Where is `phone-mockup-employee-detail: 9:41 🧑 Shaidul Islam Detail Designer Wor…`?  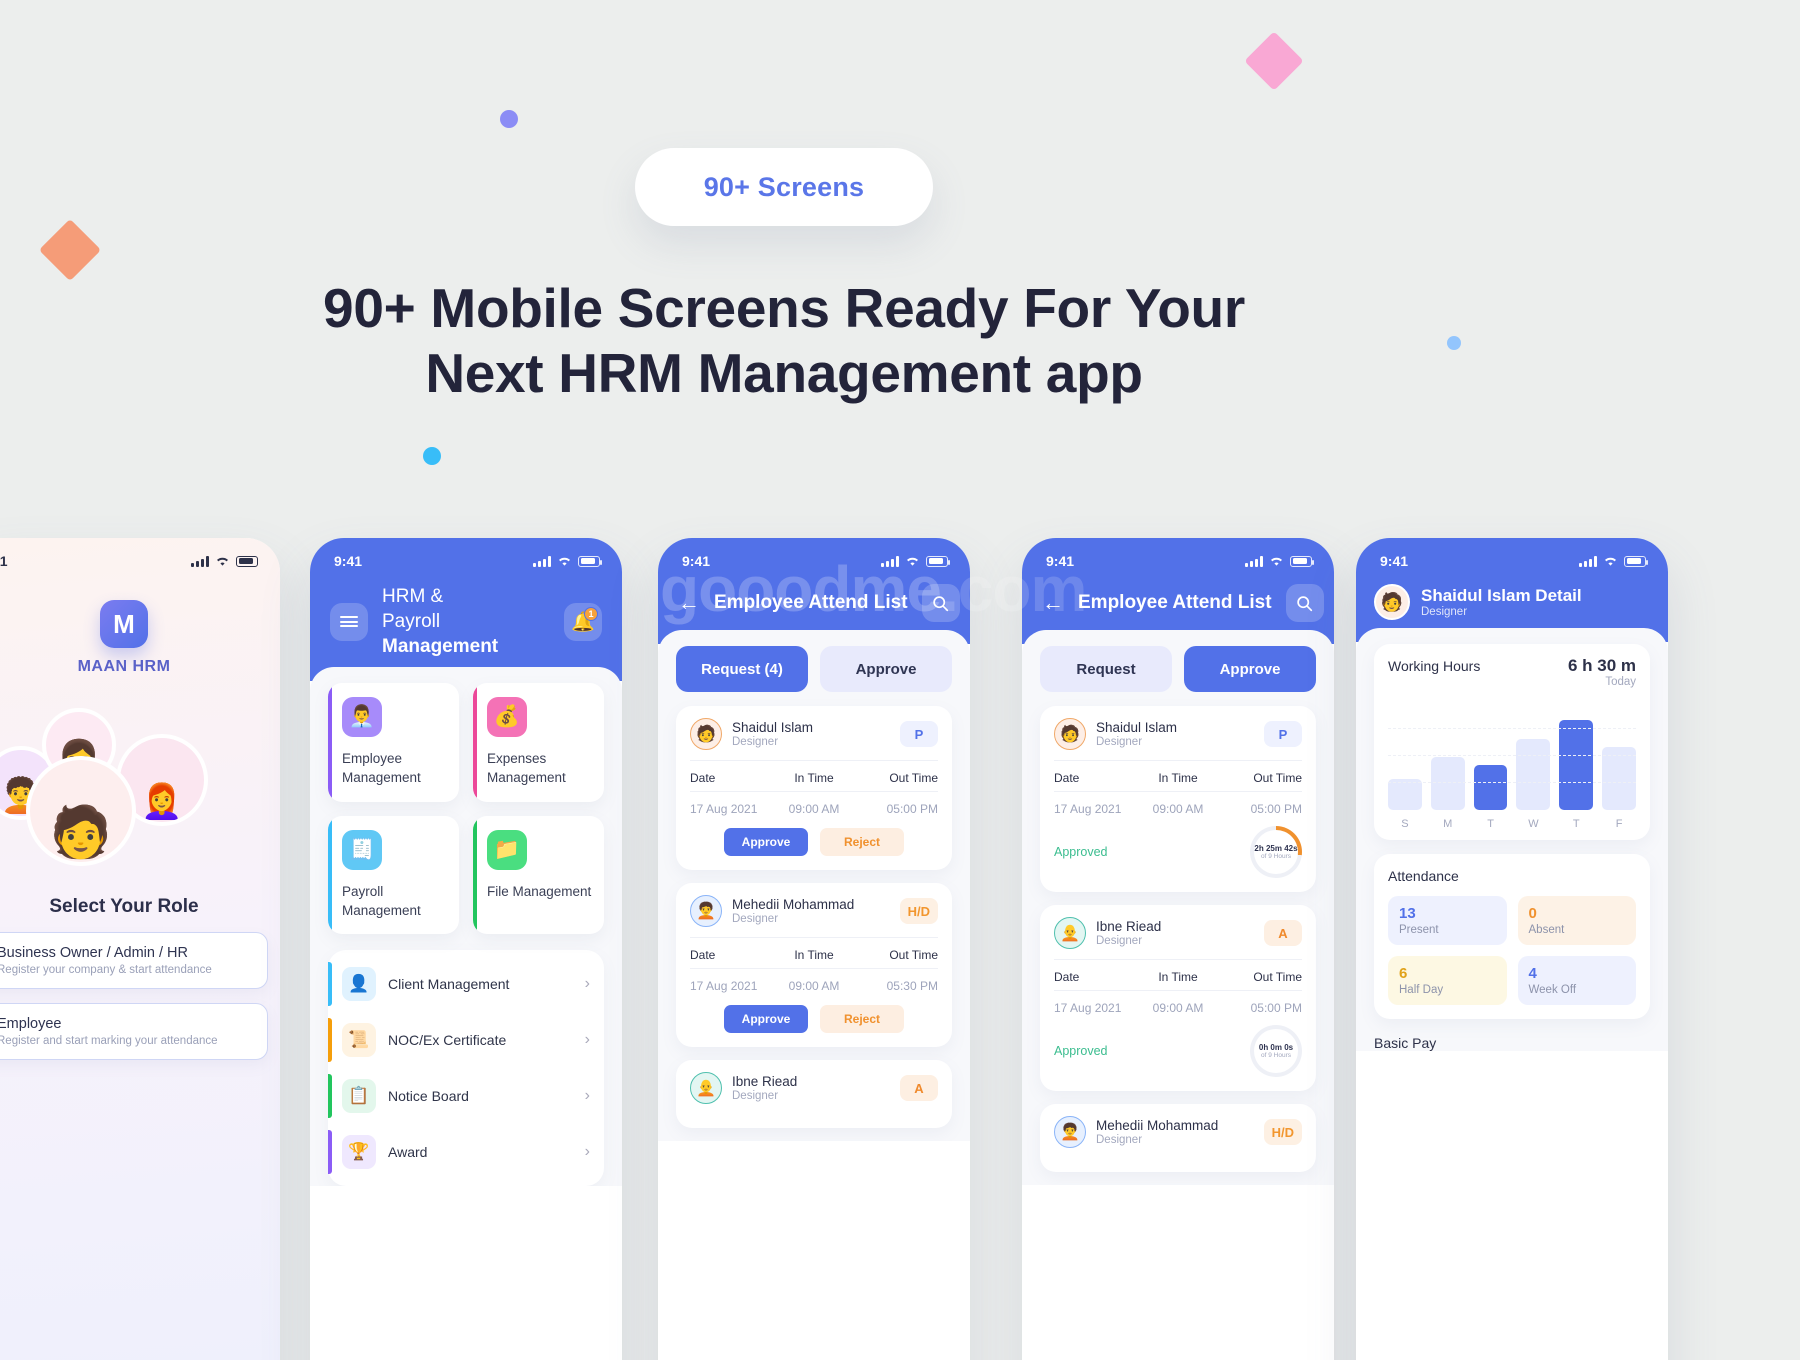
phone-mockup-employee-detail: 9:41 🧑 Shaidul Islam Detail Designer Wor… is located at coordinates (1512, 949).